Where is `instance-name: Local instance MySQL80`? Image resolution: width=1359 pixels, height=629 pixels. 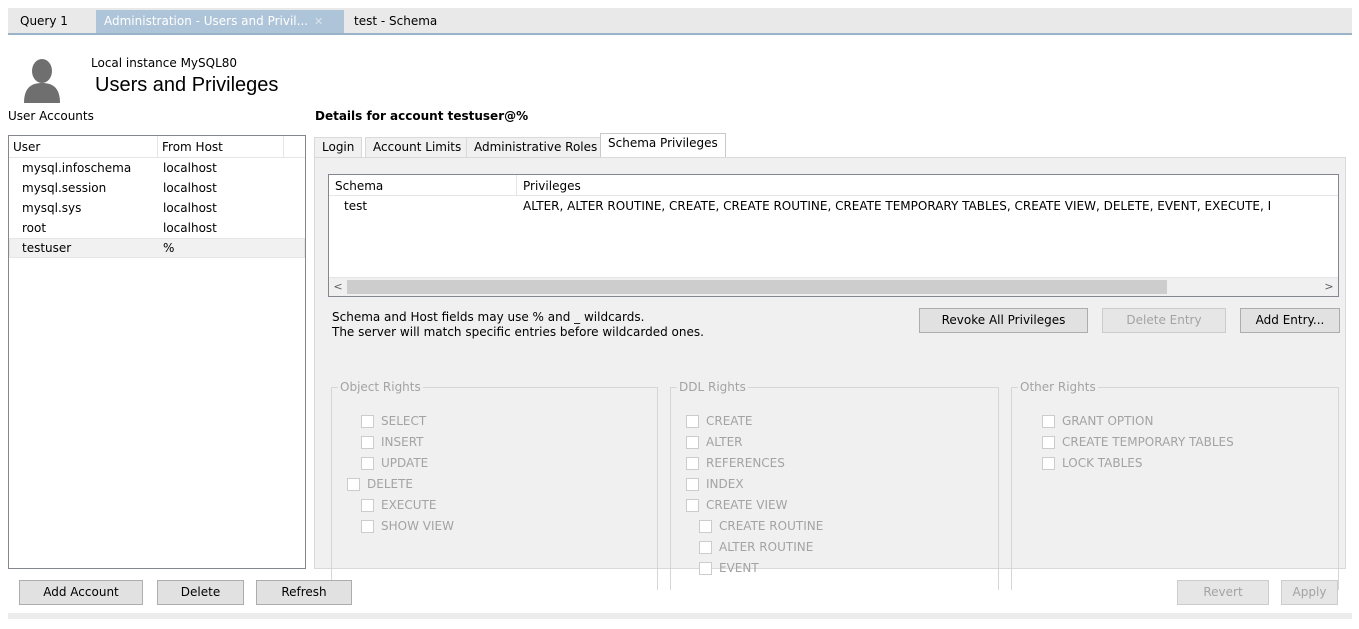 instance-name: Local instance MySQL80 is located at coordinates (164, 63).